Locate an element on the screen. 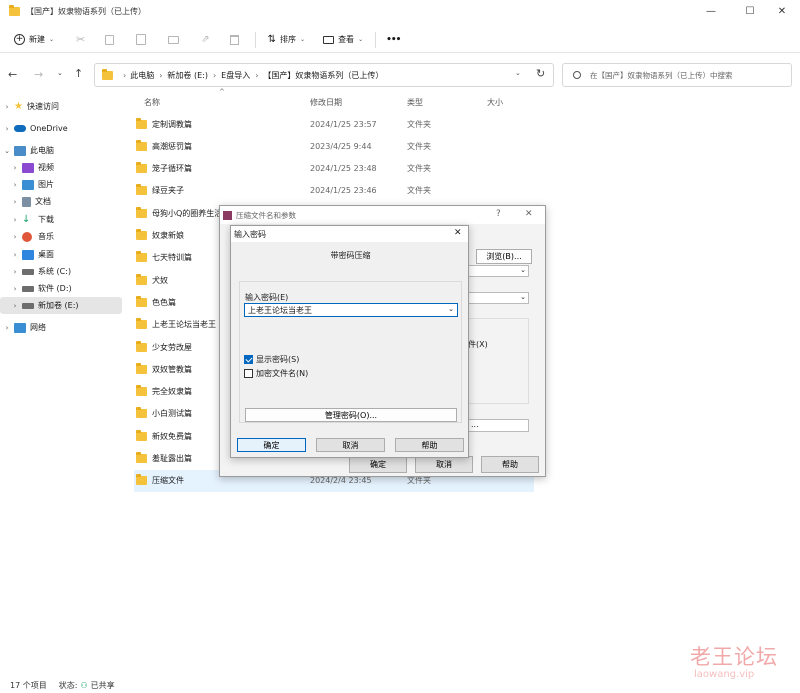  sidebar-item-desktop: › 桌面 is located at coordinates (61, 254).